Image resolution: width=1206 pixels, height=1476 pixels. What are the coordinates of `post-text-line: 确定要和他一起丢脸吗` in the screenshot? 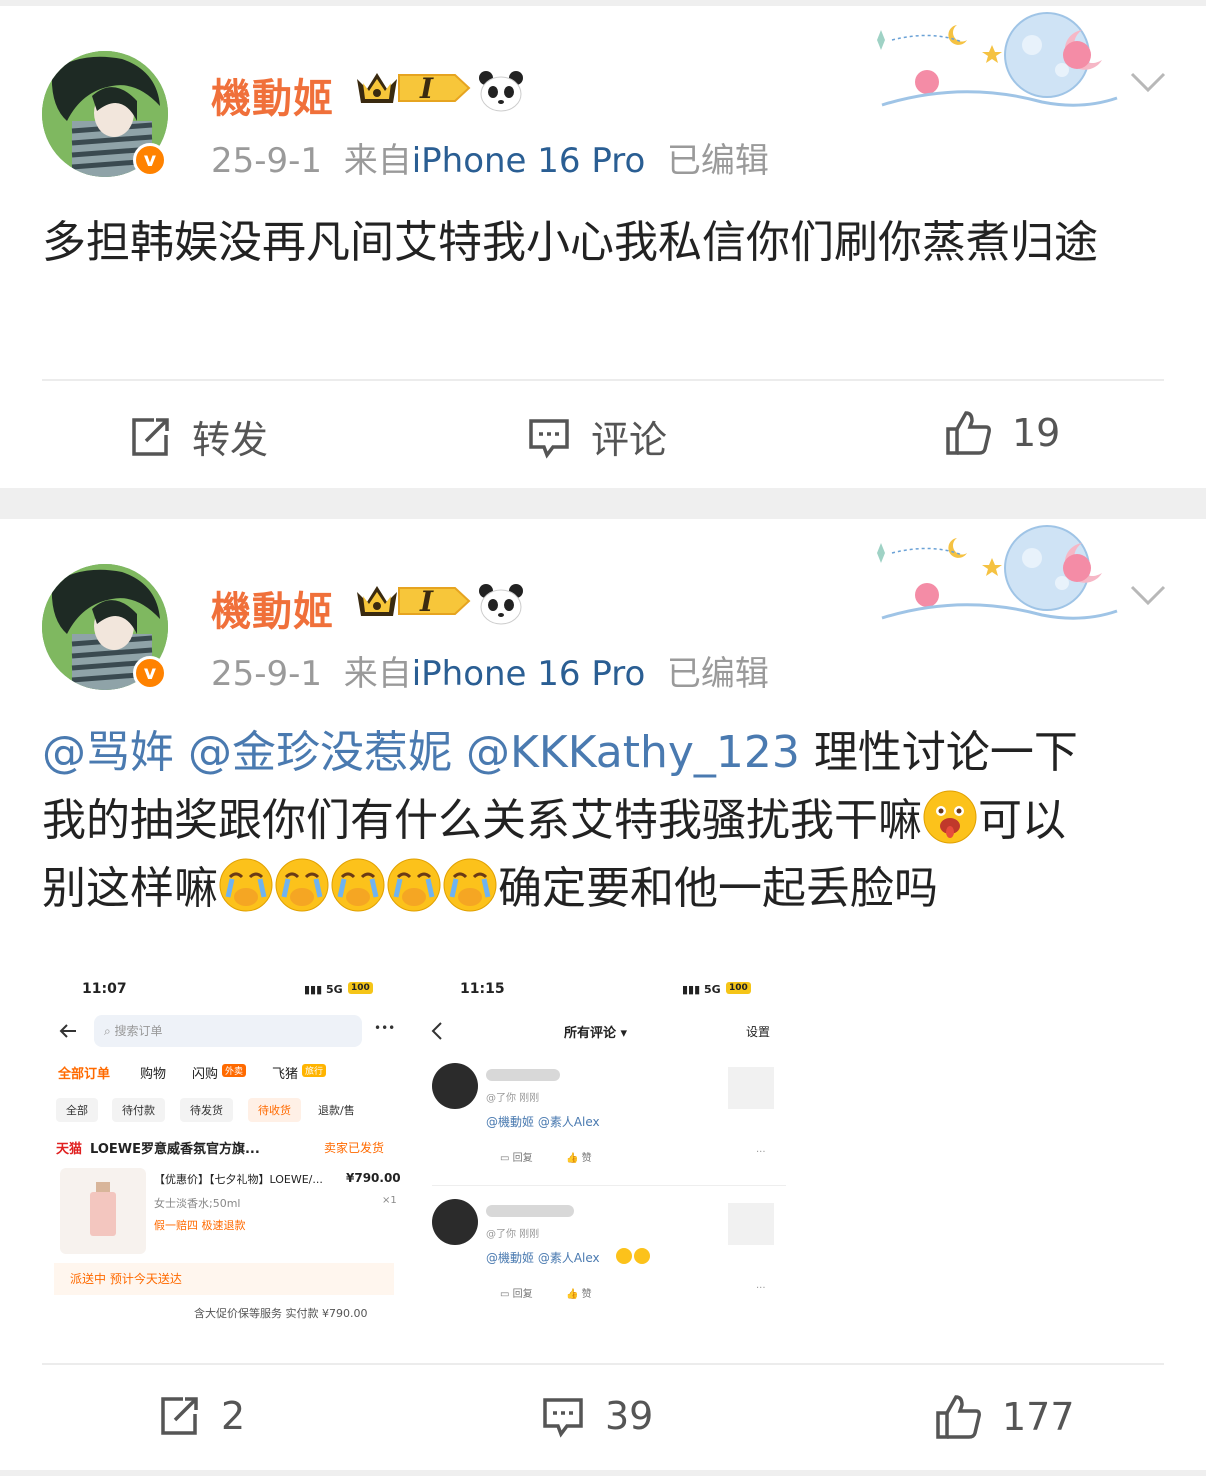 It's located at (718, 888).